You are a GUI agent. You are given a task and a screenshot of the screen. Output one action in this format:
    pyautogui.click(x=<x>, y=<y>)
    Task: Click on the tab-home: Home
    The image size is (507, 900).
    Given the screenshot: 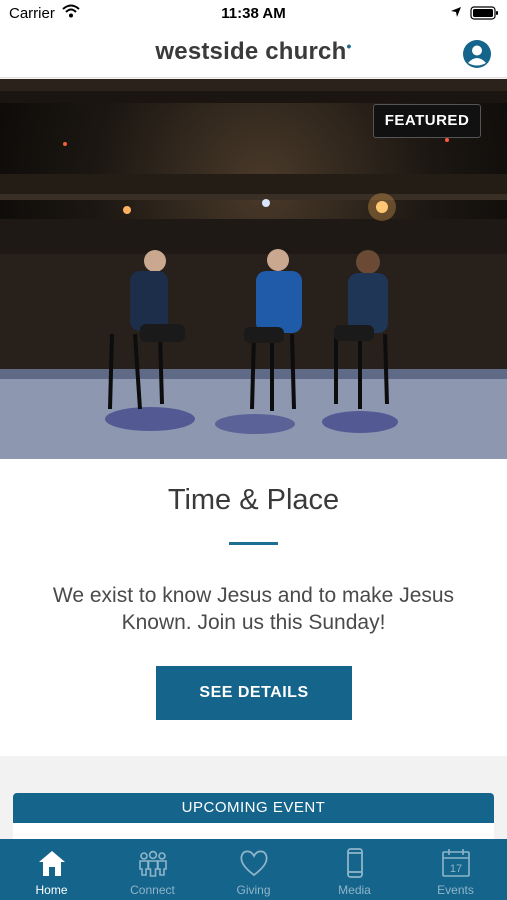 What is the action you would take?
    pyautogui.click(x=51, y=869)
    